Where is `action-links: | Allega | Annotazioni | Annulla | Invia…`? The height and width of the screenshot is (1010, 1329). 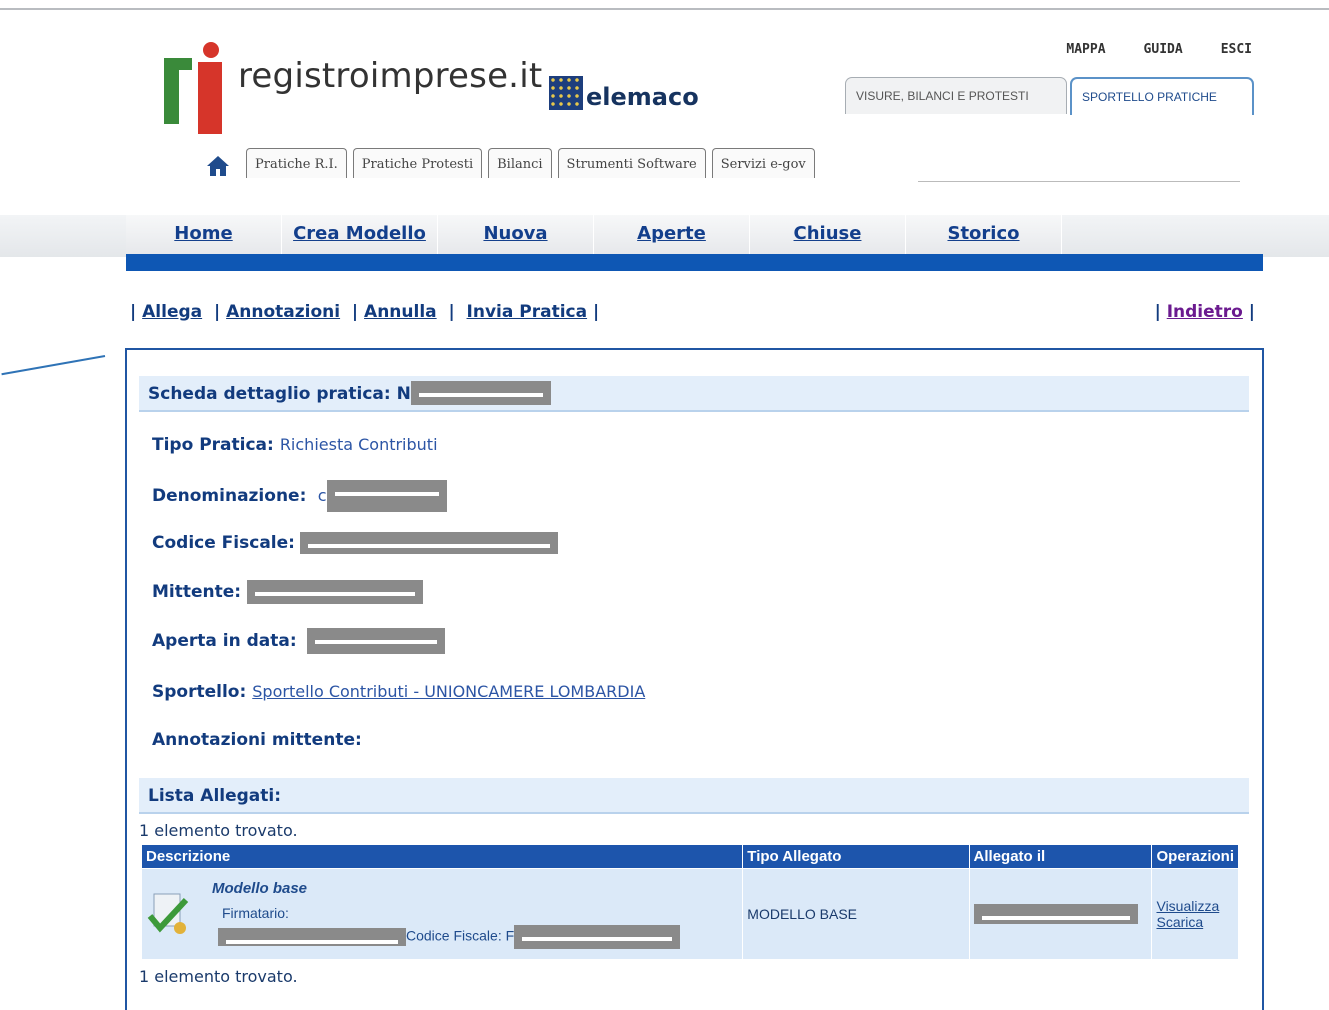 action-links: | Allega | Annotazioni | Annulla | Invia… is located at coordinates (365, 312).